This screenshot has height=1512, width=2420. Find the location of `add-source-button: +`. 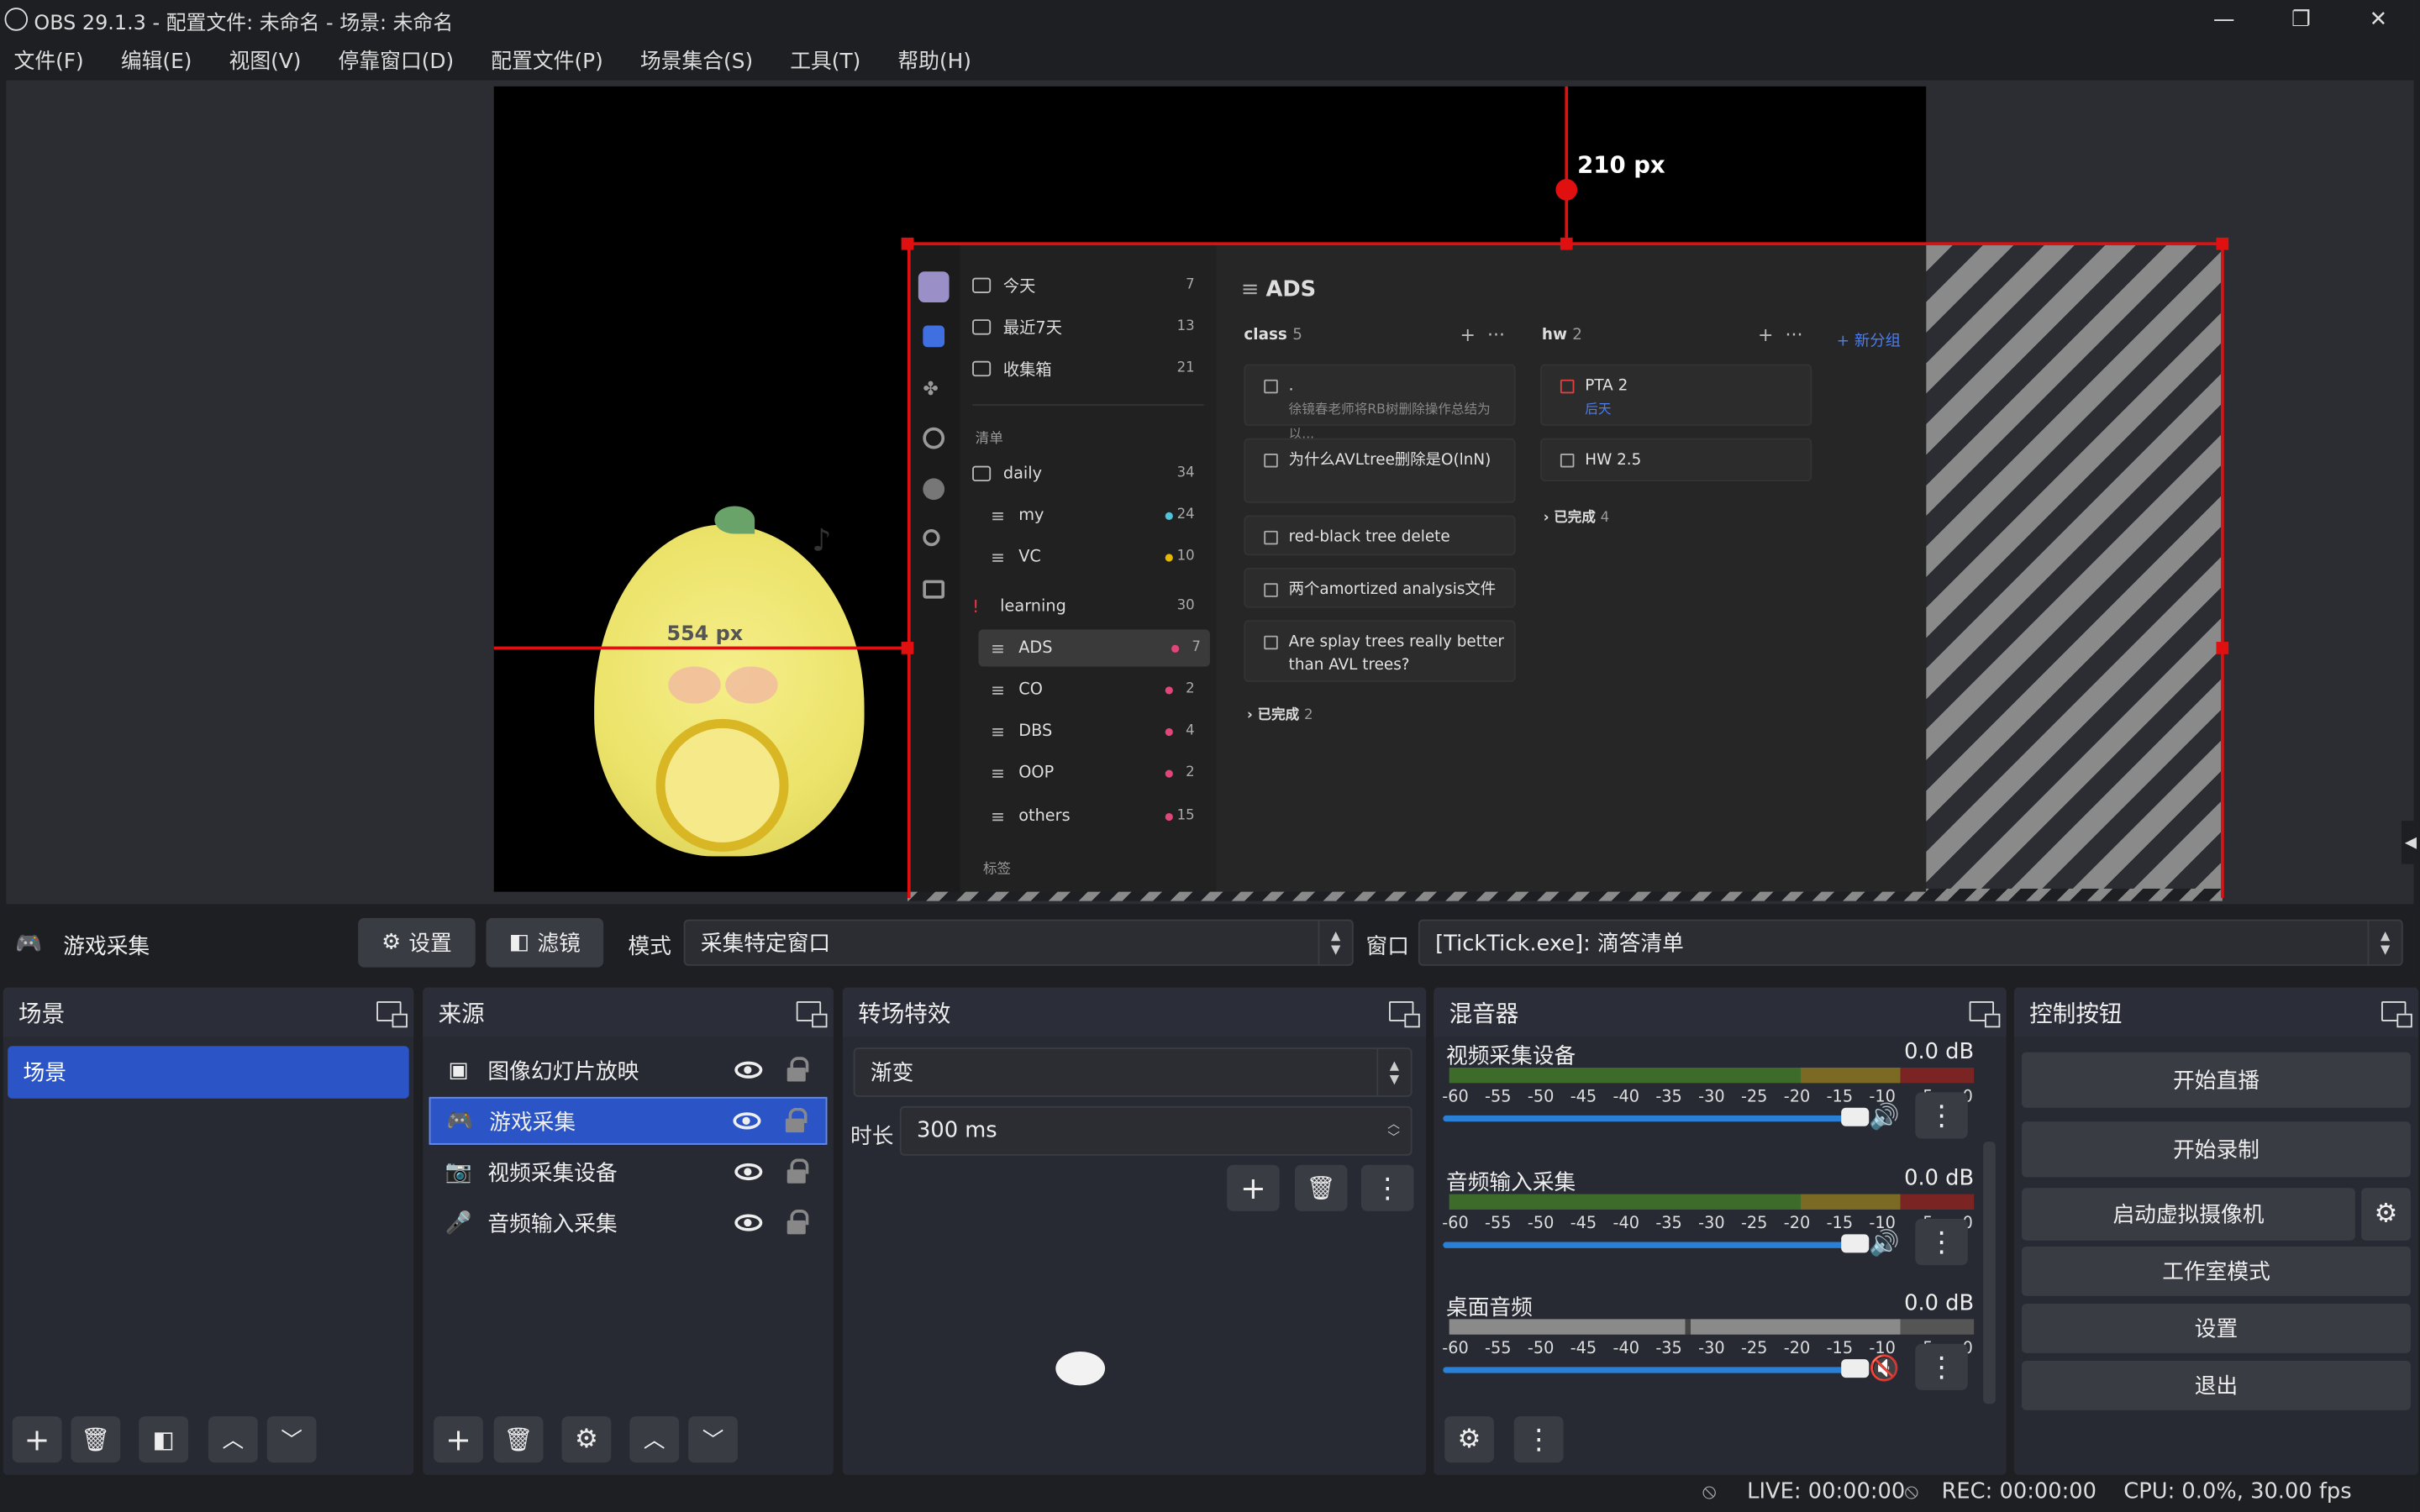

add-source-button: + is located at coordinates (458, 1439).